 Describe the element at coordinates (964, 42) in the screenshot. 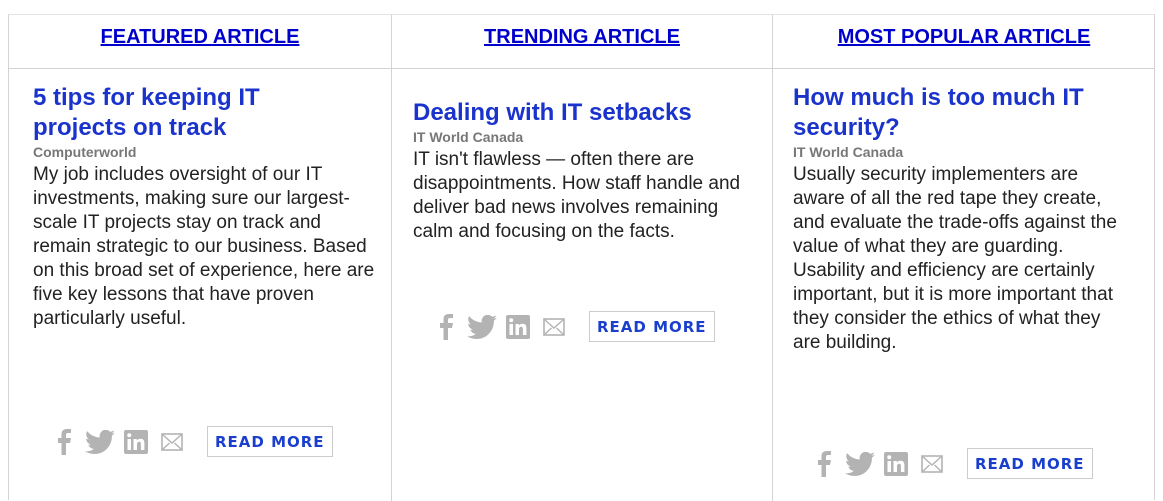

I see `most-popular-article-header: MOST POPULAR ARTICLE` at that location.